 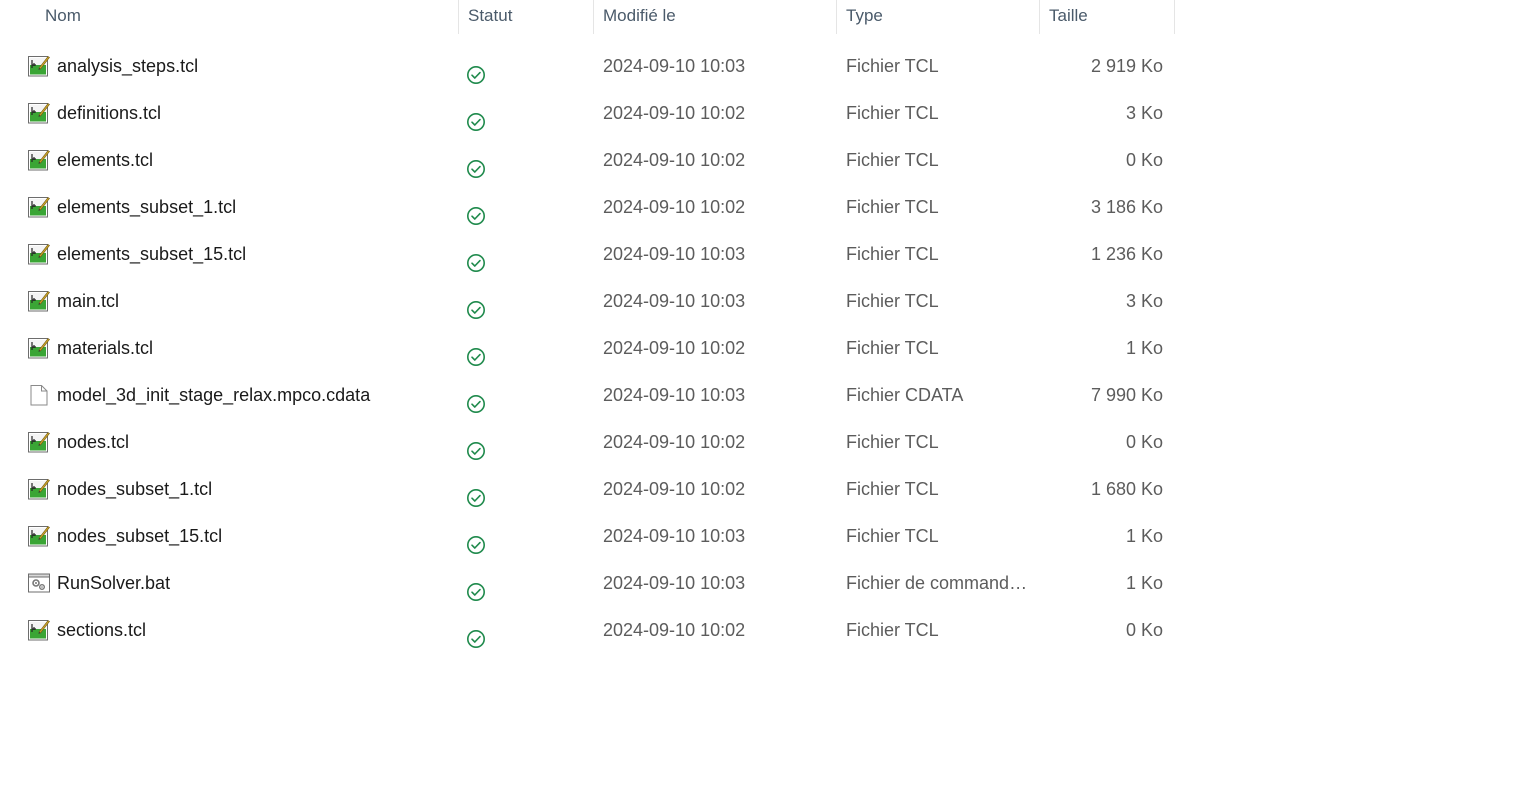 I want to click on file-size: 7 990 Ko, so click(x=1126, y=395).